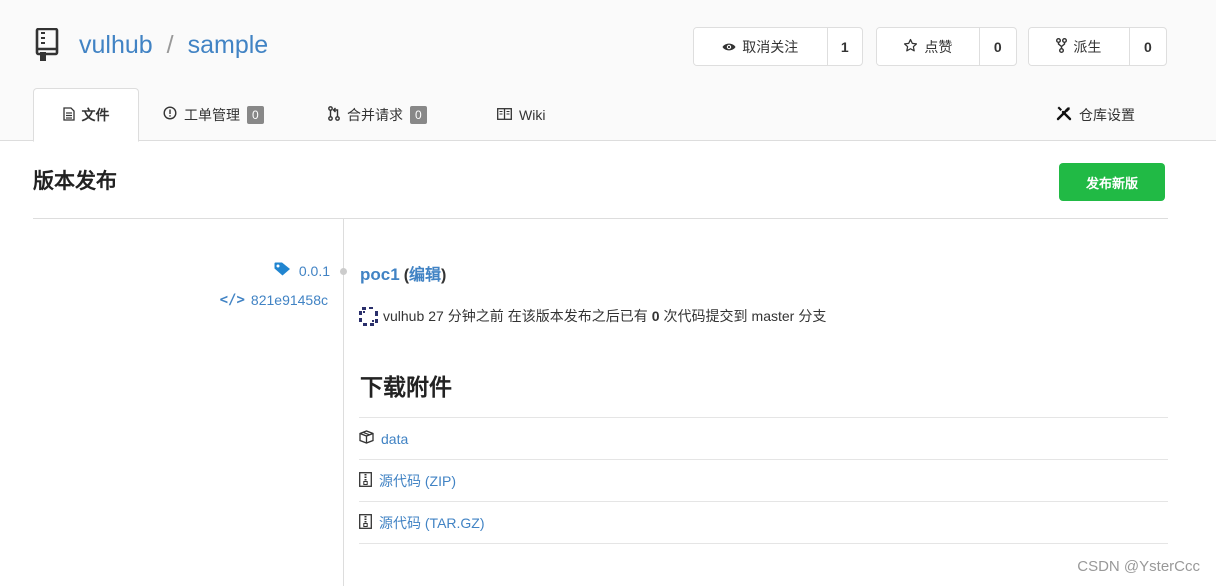  What do you see at coordinates (1107, 114) in the screenshot?
I see `tab-settings-label: 仓库设置` at bounding box center [1107, 114].